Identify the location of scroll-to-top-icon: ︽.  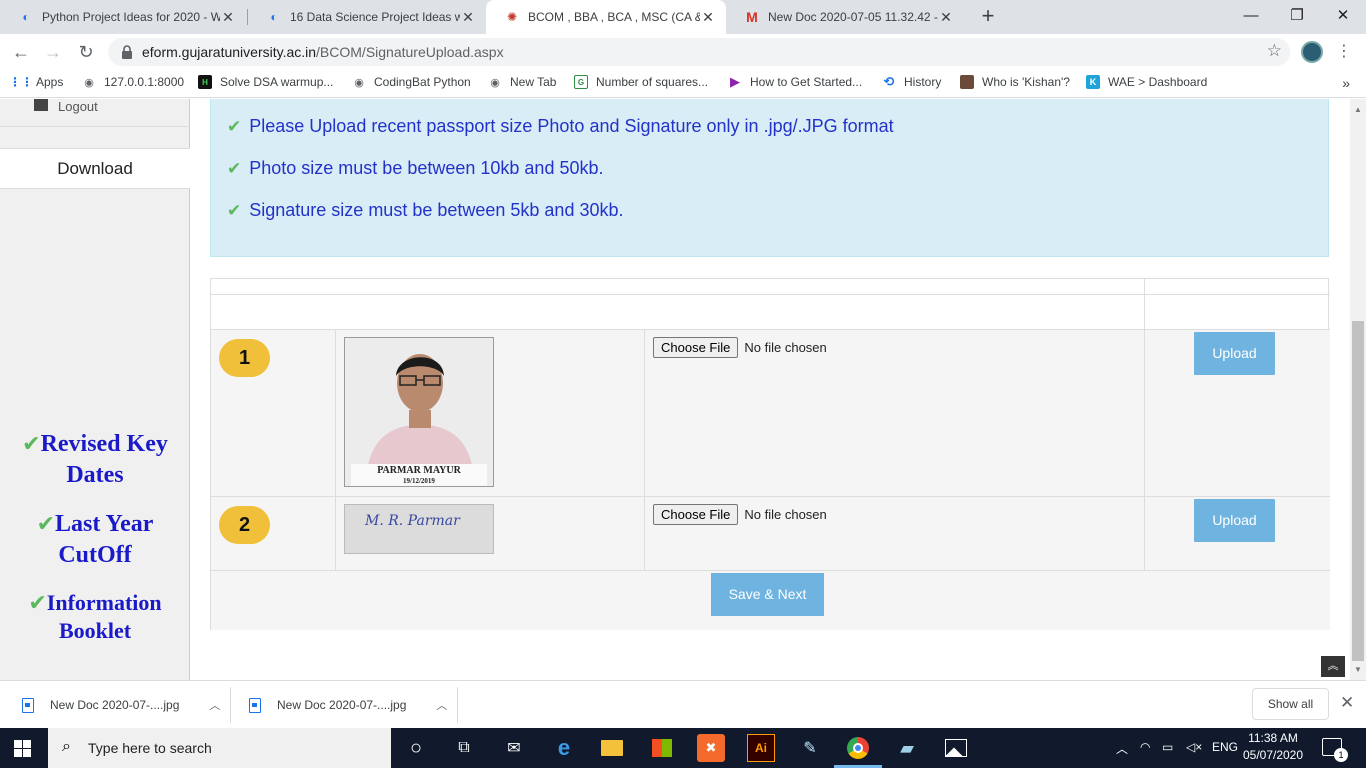
(1333, 666).